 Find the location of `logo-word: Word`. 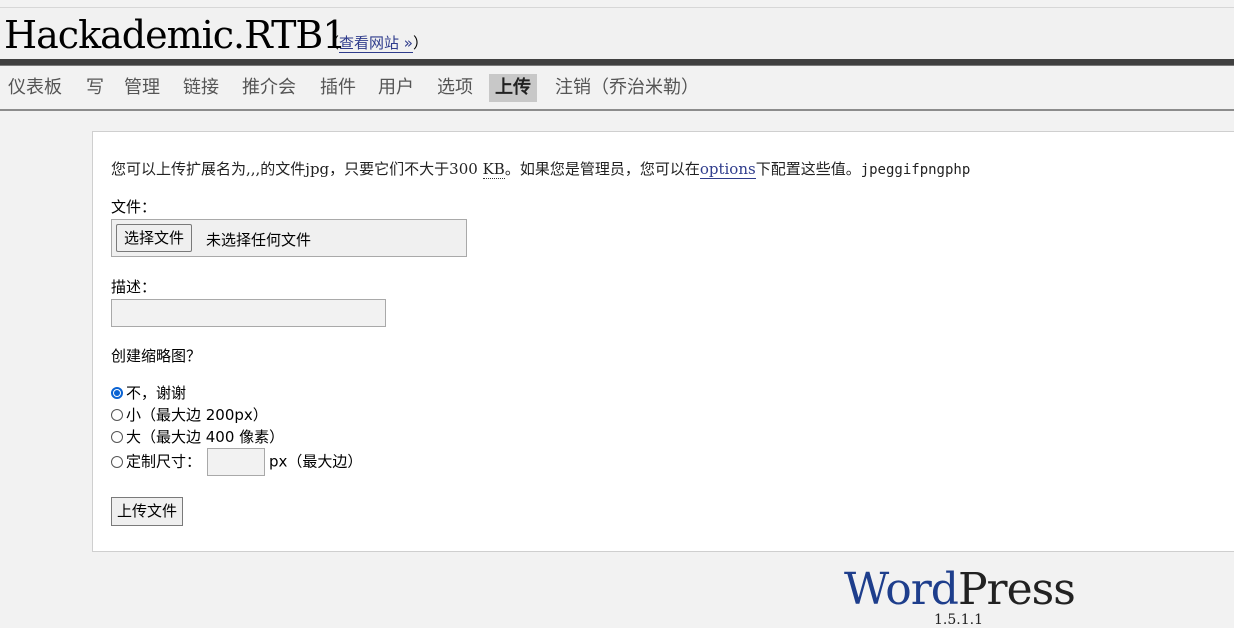

logo-word: Word is located at coordinates (901, 589).